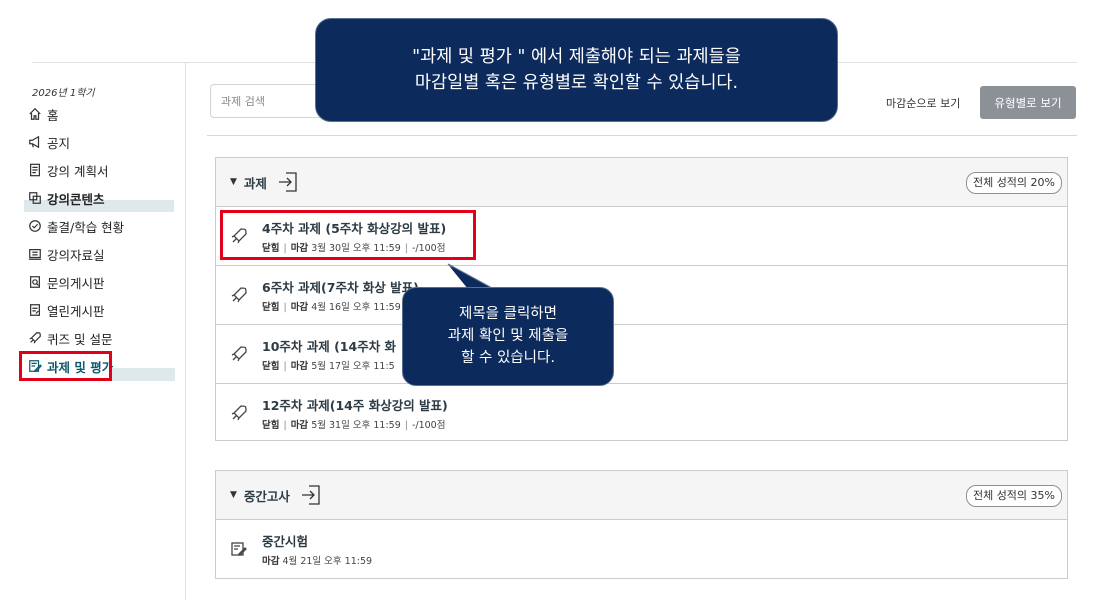 The height and width of the screenshot is (600, 1101). I want to click on content-icon, so click(35, 198).